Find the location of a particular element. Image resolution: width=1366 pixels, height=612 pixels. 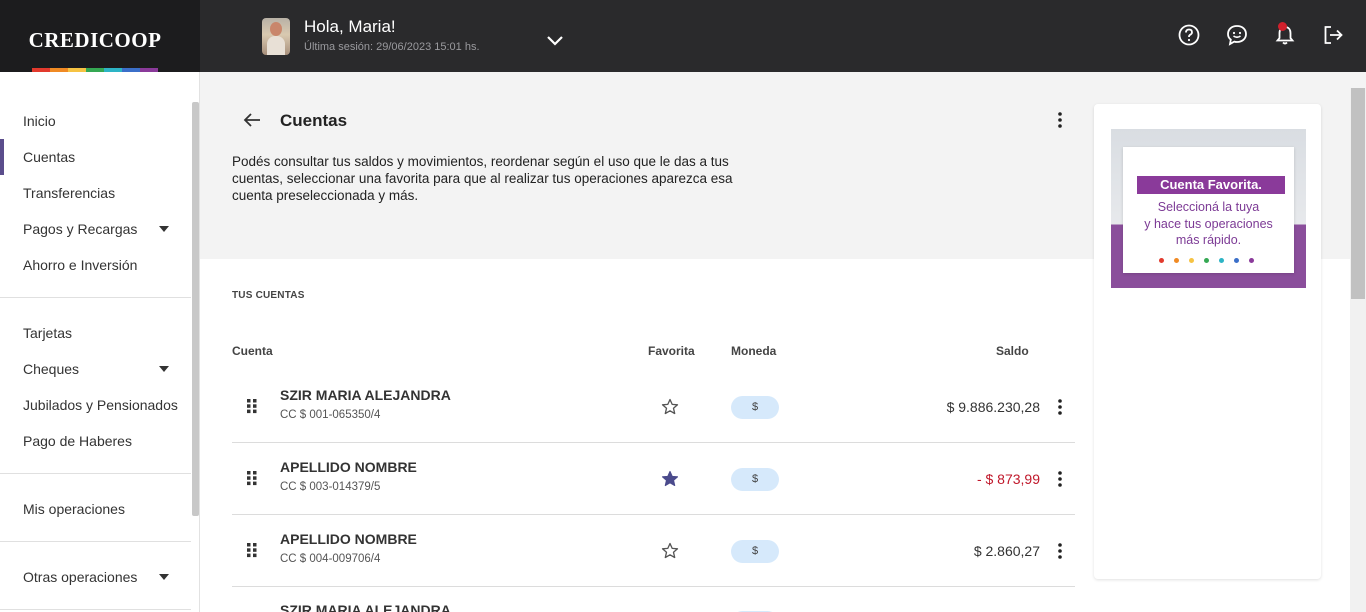

sidebar-item-otras-operaciones: Otras operaciones is located at coordinates (95, 577).